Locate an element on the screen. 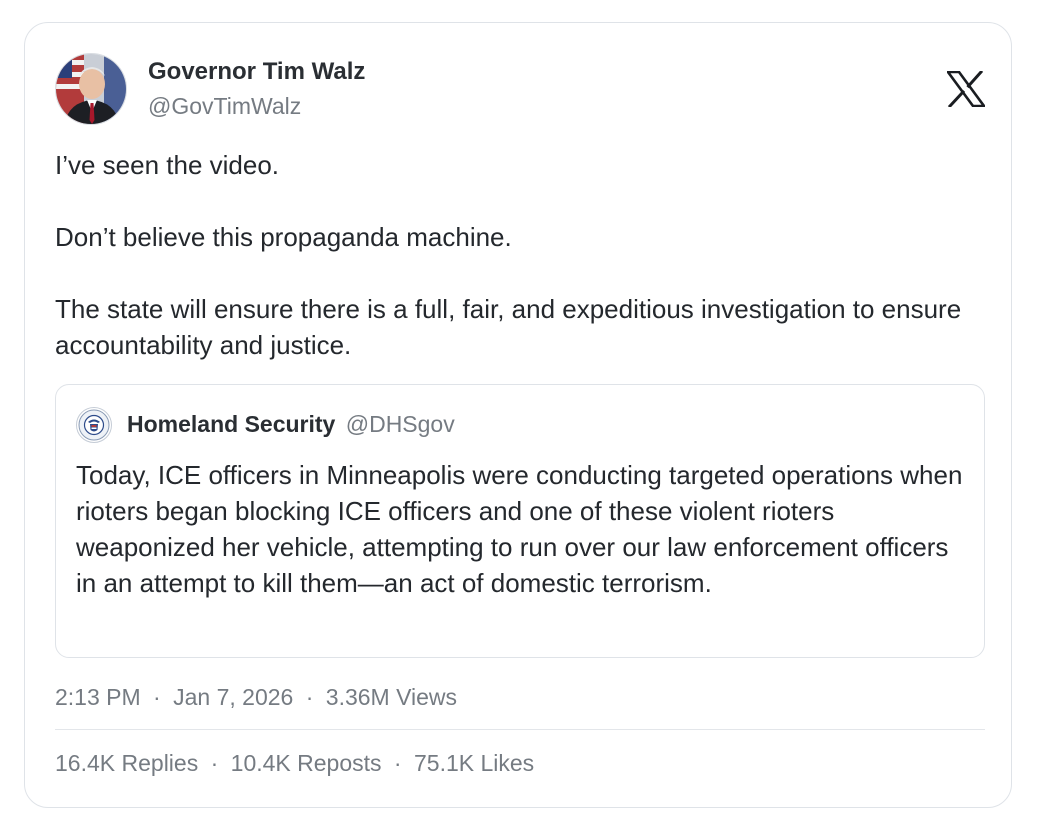  author-handle: @GovTimWalz is located at coordinates (224, 106).